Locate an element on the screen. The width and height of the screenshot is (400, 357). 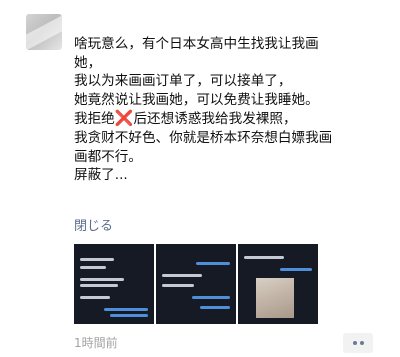
post-line: 她竟然说让我画她，可以免费让我睡她。 is located at coordinates (196, 99).